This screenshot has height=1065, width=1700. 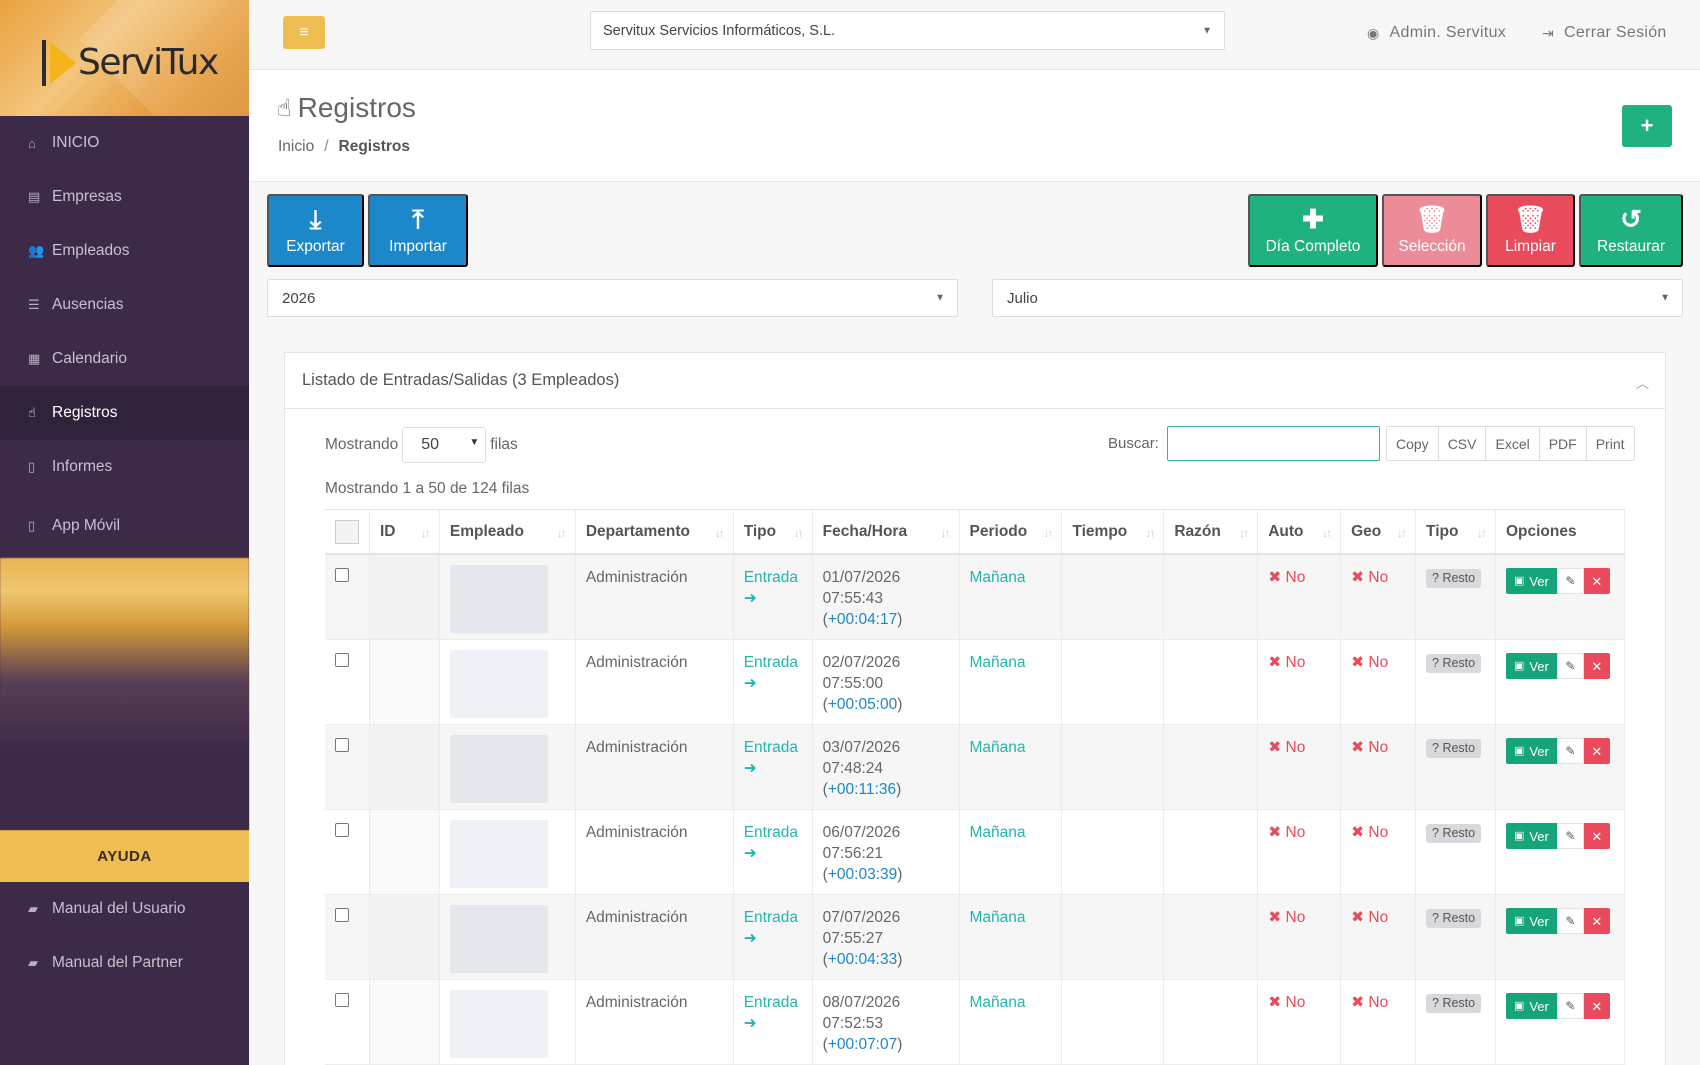 What do you see at coordinates (997, 1002) in the screenshot?
I see `period-value: Mañana` at bounding box center [997, 1002].